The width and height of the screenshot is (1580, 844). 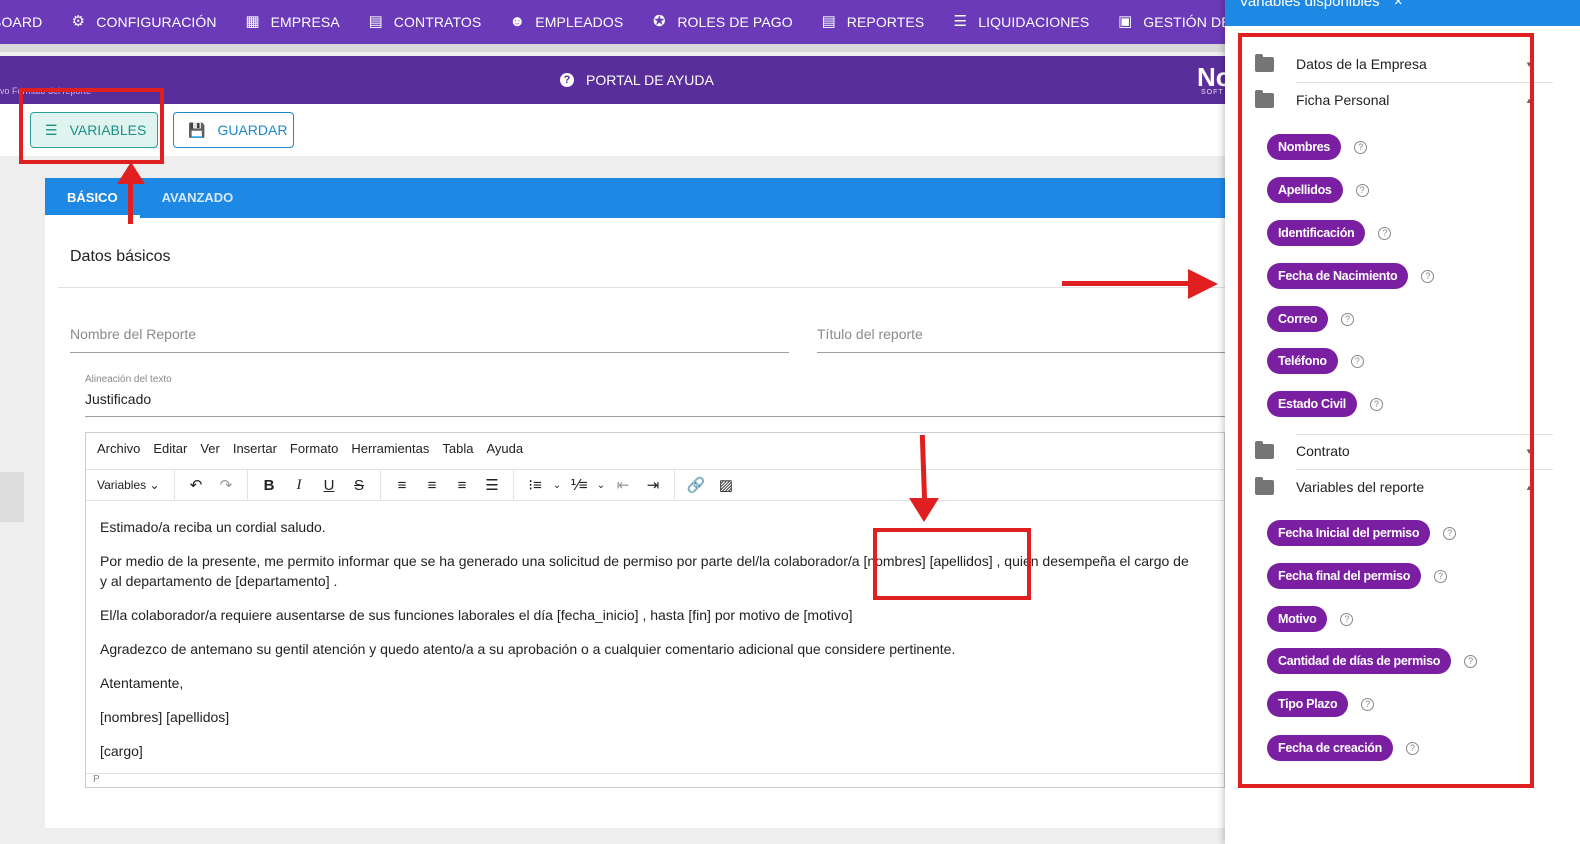 What do you see at coordinates (579, 485) in the screenshot?
I see `numbered-list-icon: ⅟≡` at bounding box center [579, 485].